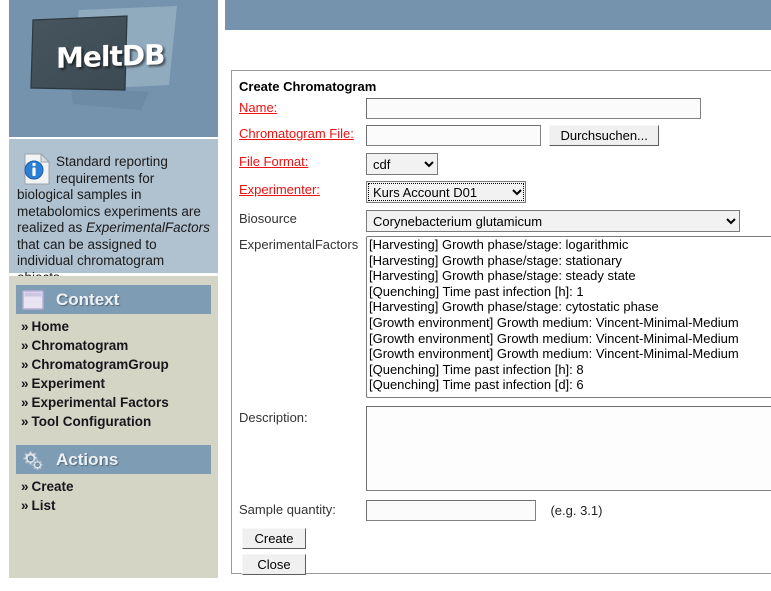 This screenshot has width=771, height=591. I want to click on file-format-select: cdf, so click(402, 164).